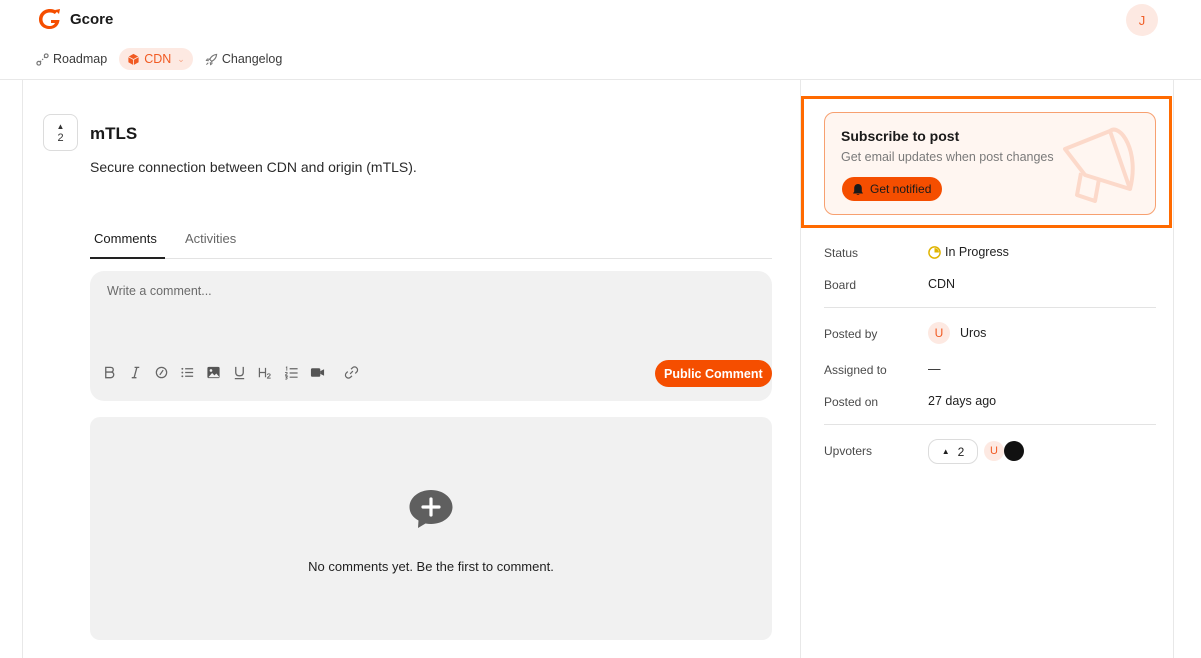  I want to click on formatting-toolbar, so click(230, 372).